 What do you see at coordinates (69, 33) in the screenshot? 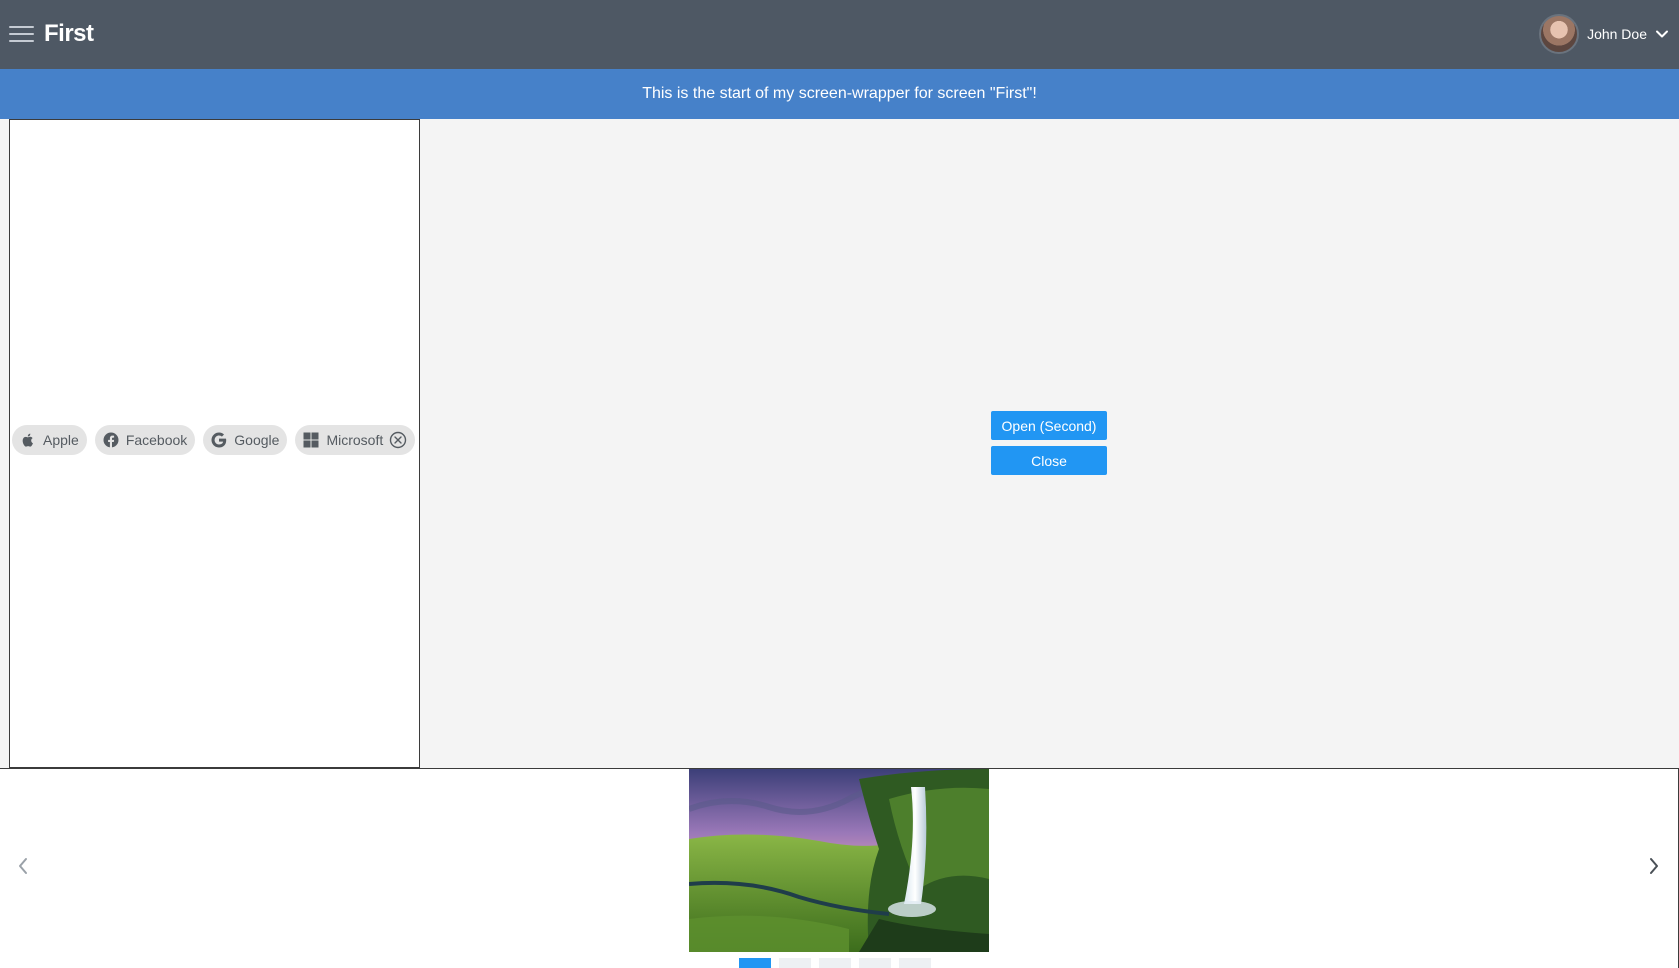
I see `page-title: First` at bounding box center [69, 33].